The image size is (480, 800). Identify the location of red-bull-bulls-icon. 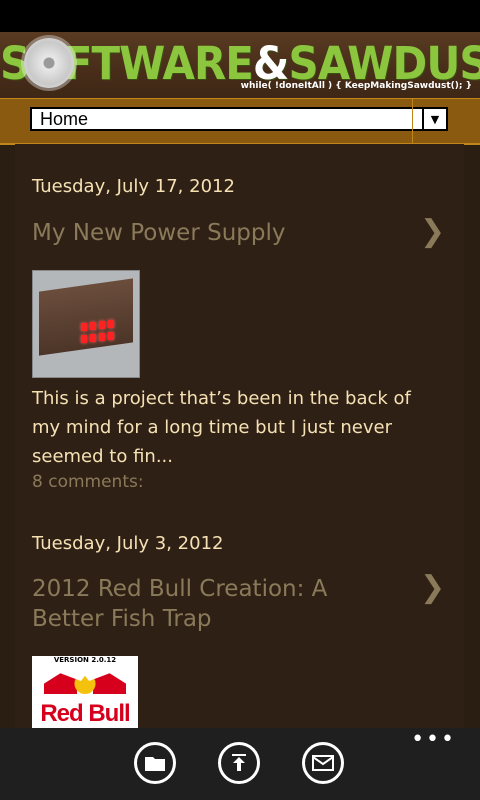
(85, 683).